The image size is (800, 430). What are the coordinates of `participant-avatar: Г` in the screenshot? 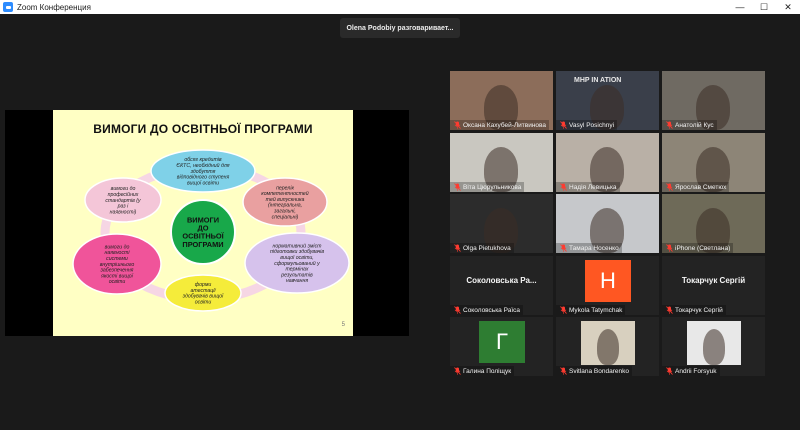 It's located at (502, 342).